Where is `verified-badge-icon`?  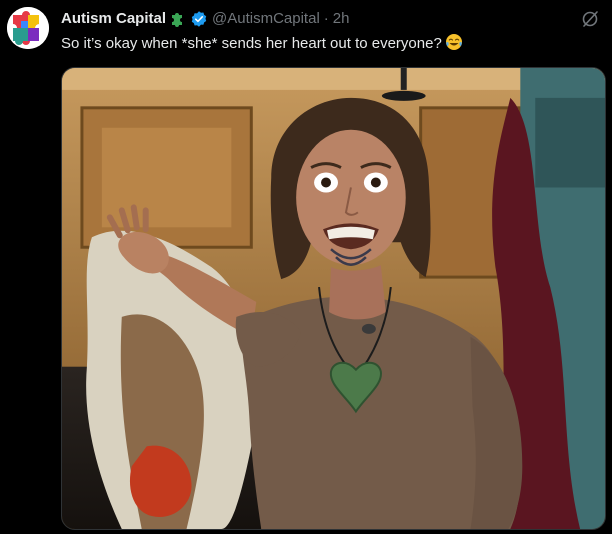 verified-badge-icon is located at coordinates (199, 19).